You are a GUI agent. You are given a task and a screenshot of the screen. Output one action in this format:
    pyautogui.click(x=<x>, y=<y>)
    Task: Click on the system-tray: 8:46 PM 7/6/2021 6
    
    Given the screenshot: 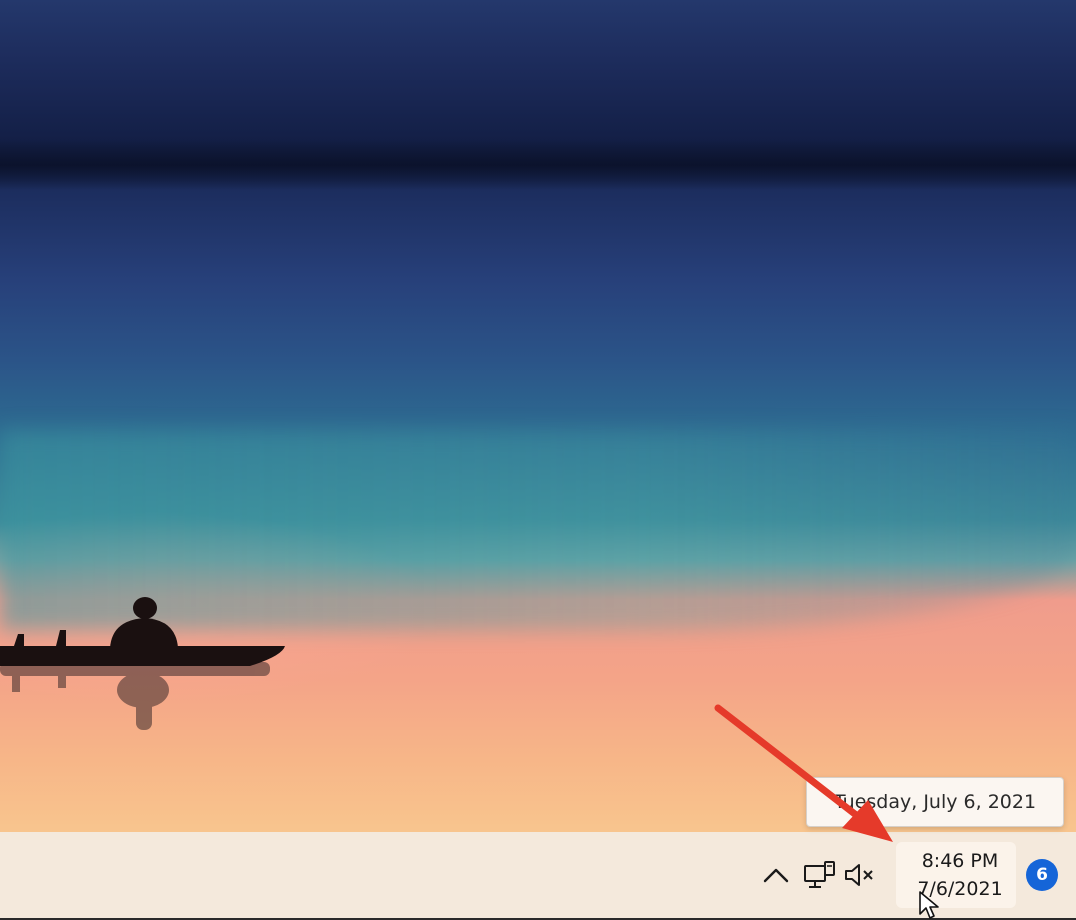 What is the action you would take?
    pyautogui.click(x=916, y=875)
    